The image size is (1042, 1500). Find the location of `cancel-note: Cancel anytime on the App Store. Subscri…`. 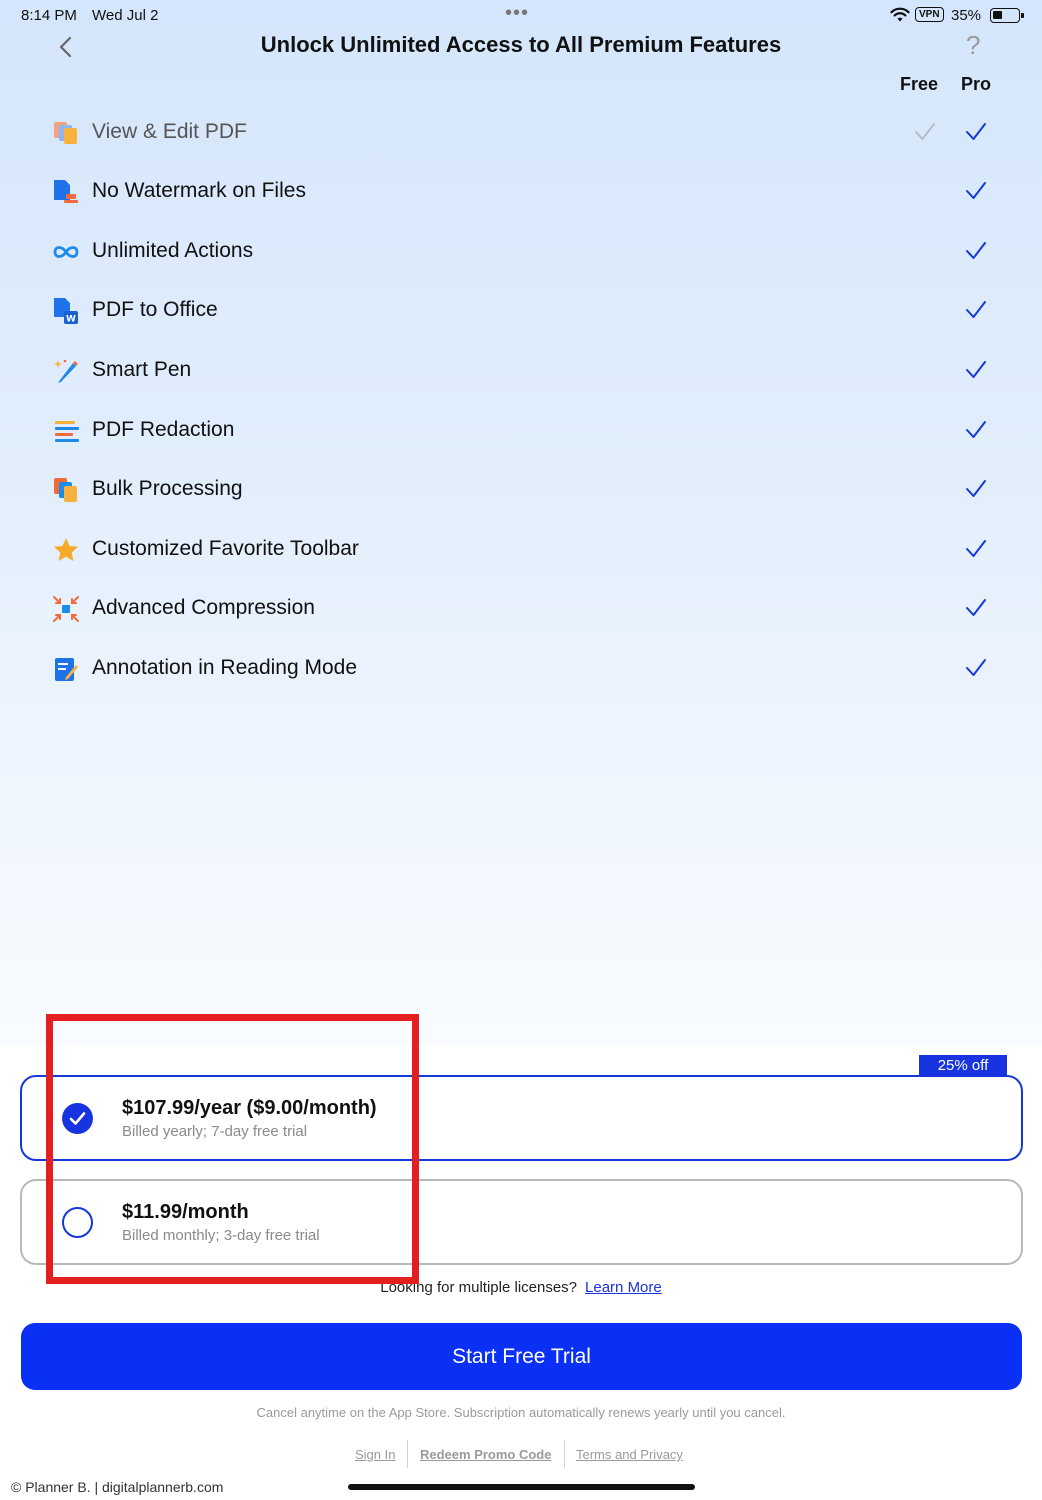

cancel-note: Cancel anytime on the App Store. Subscri… is located at coordinates (521, 1412).